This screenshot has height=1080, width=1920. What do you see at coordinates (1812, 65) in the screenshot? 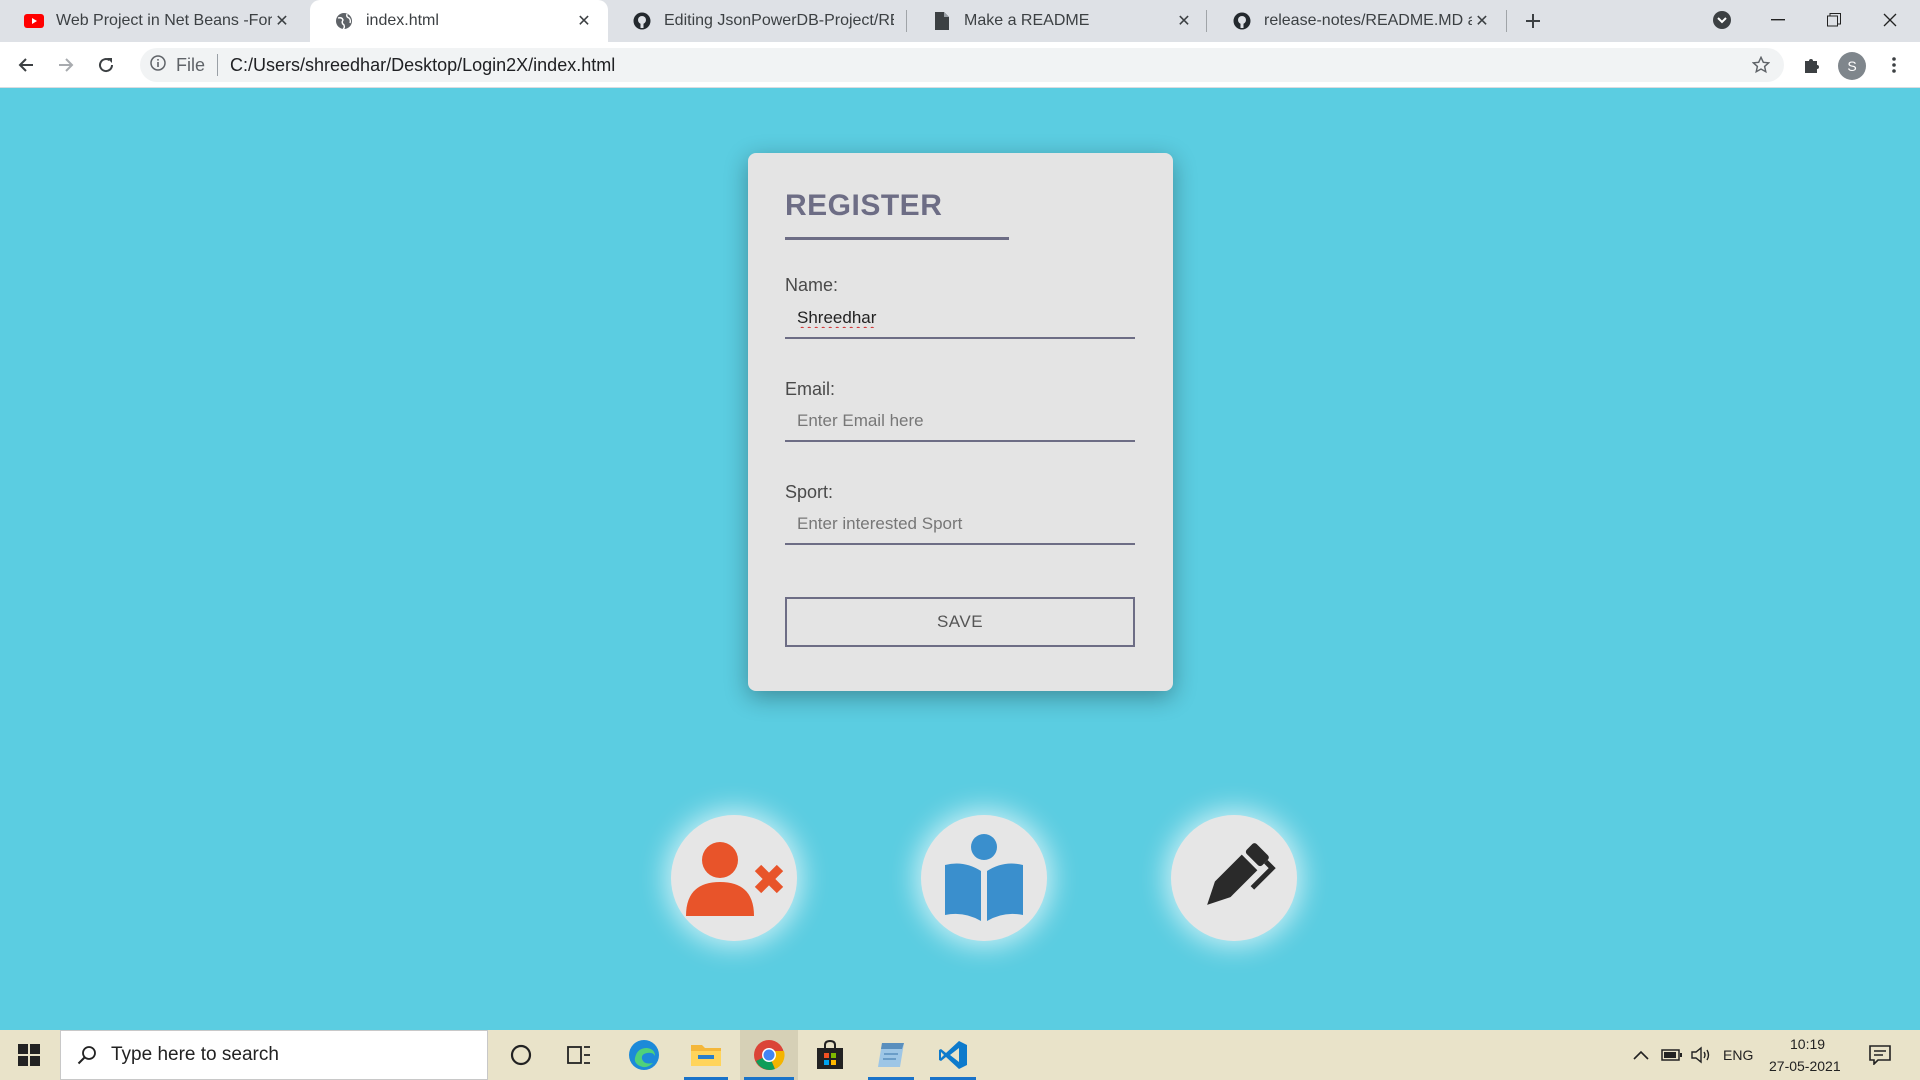
I see `extensions-puzzle-icon` at bounding box center [1812, 65].